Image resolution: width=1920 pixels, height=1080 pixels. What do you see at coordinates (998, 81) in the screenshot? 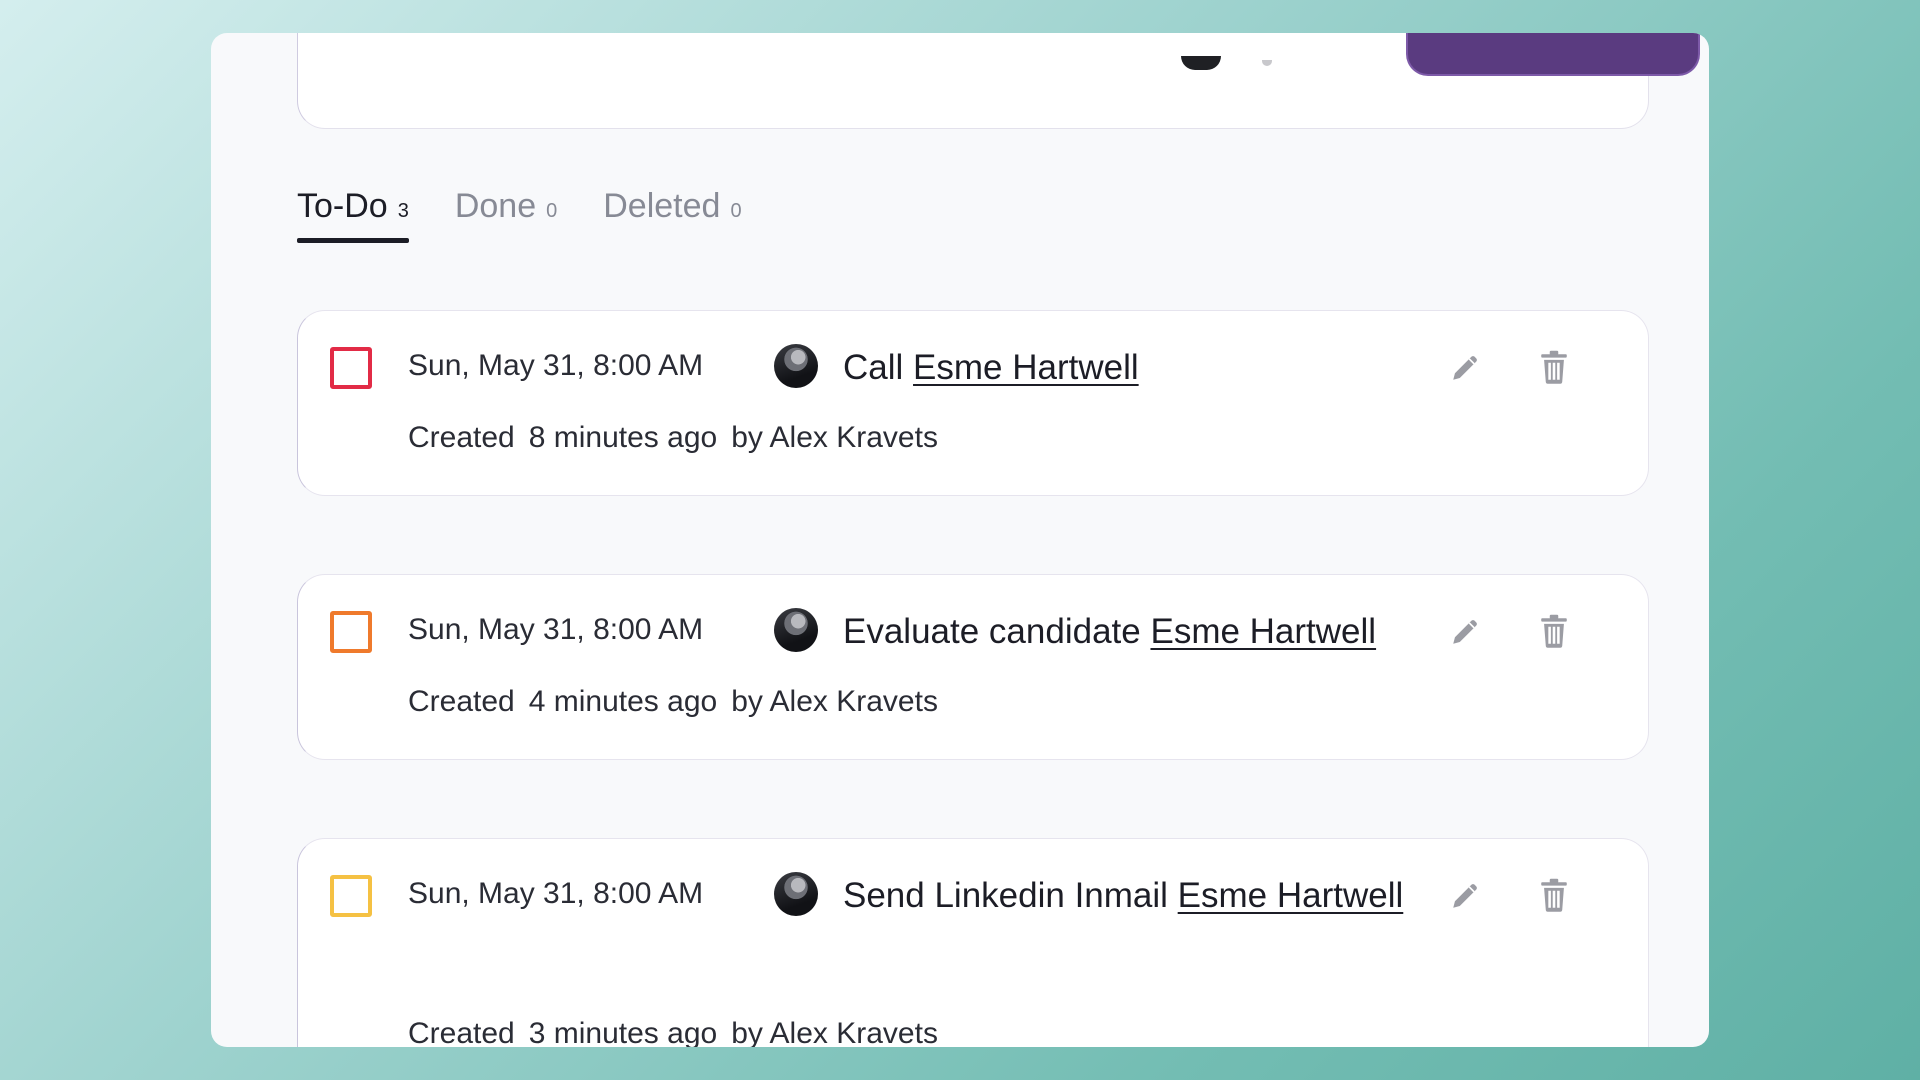
I see `candidate-header-card` at bounding box center [998, 81].